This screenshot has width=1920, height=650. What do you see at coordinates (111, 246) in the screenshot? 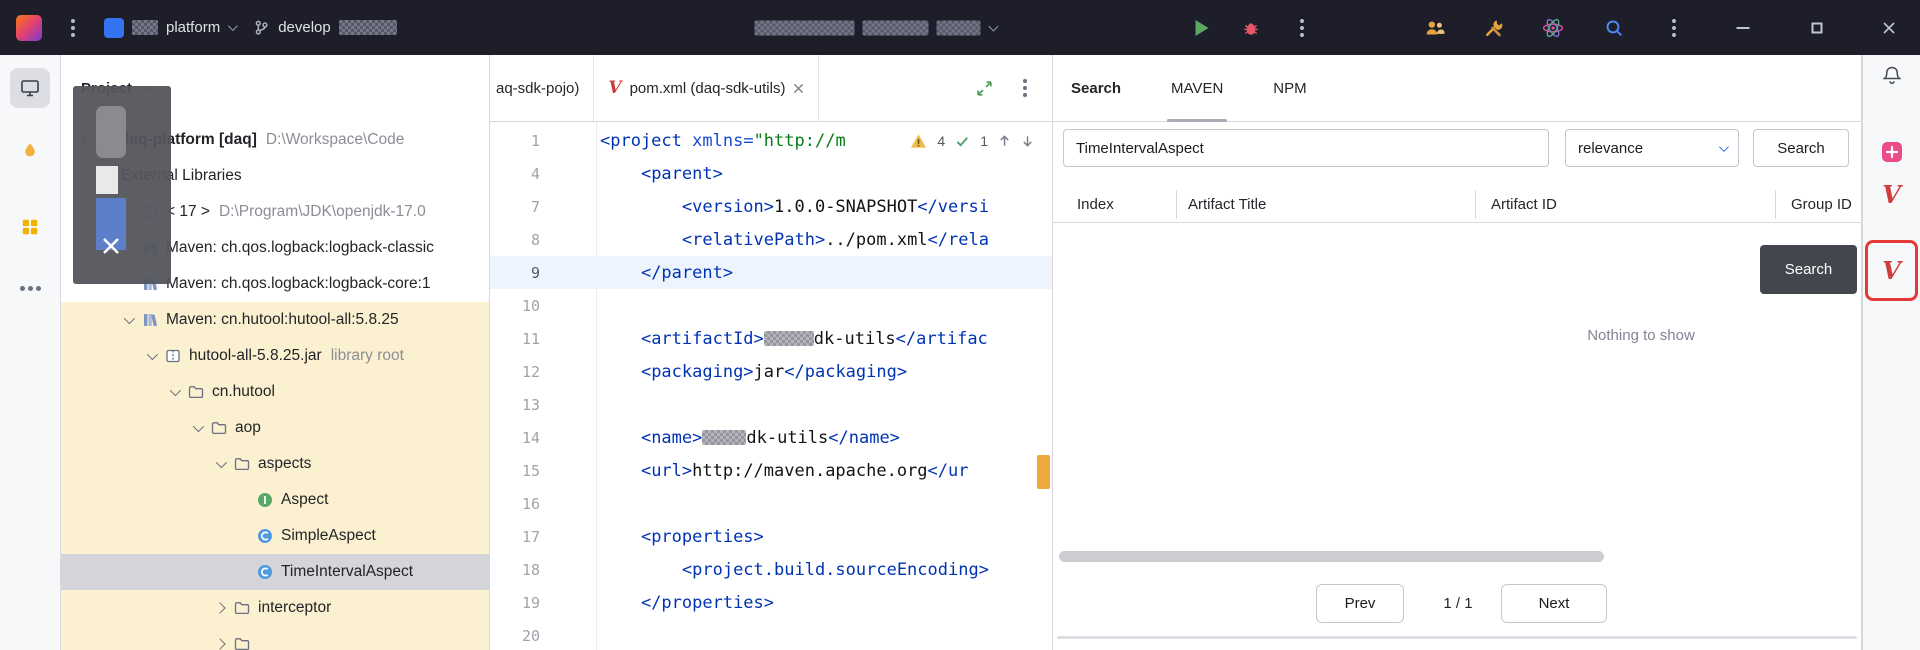
I see `overlay-close-icon` at bounding box center [111, 246].